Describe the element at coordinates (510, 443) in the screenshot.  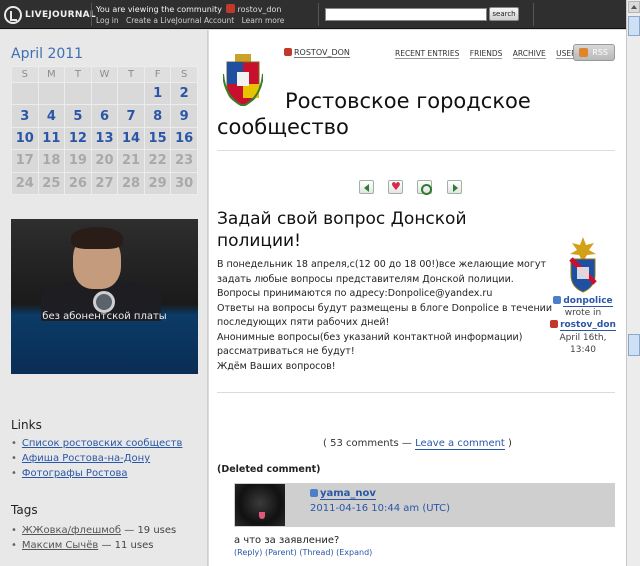
I see `paren: )` at that location.